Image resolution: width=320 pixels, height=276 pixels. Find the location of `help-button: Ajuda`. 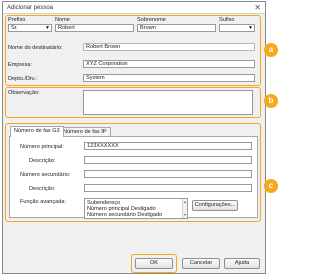

help-button: Ajuda is located at coordinates (242, 263).